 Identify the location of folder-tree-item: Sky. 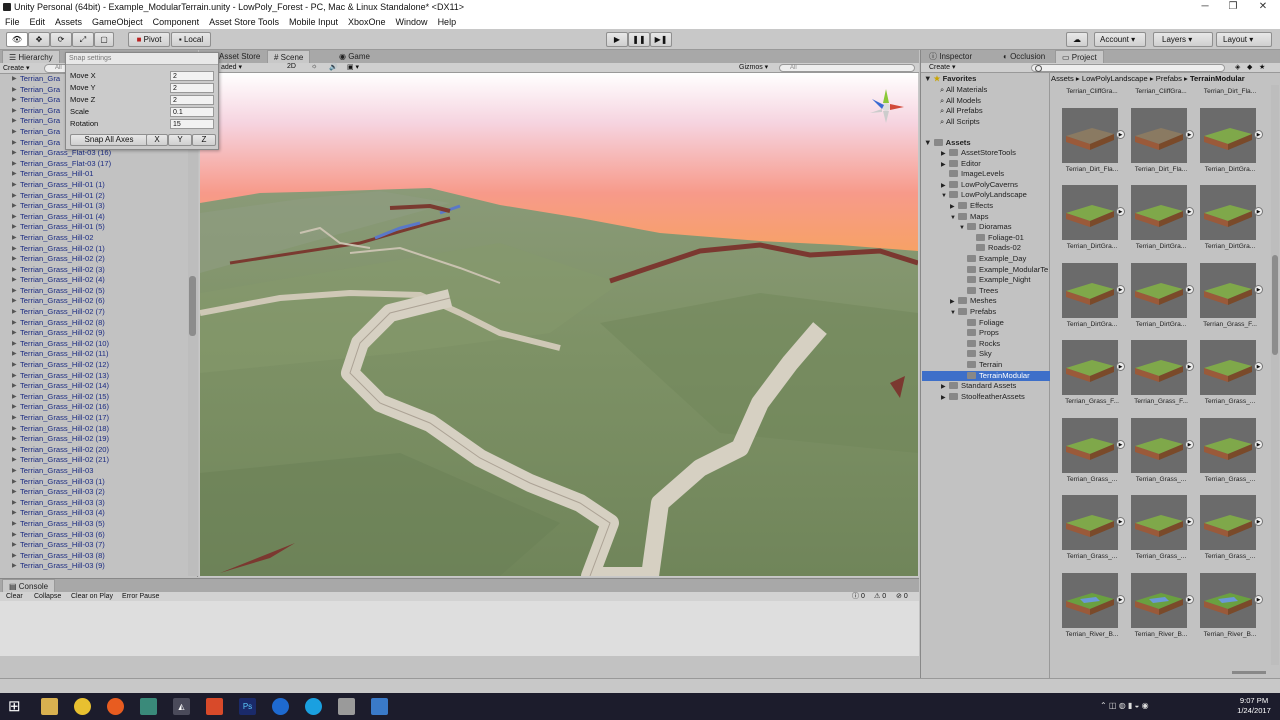
(986, 354).